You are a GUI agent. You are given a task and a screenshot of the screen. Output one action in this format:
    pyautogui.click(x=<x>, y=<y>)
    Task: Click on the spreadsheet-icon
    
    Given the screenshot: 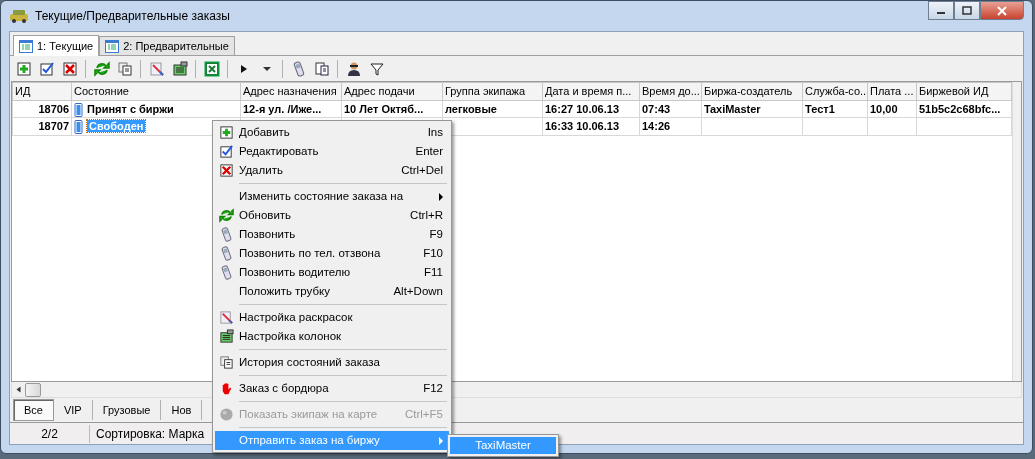 What is the action you would take?
    pyautogui.click(x=211, y=68)
    